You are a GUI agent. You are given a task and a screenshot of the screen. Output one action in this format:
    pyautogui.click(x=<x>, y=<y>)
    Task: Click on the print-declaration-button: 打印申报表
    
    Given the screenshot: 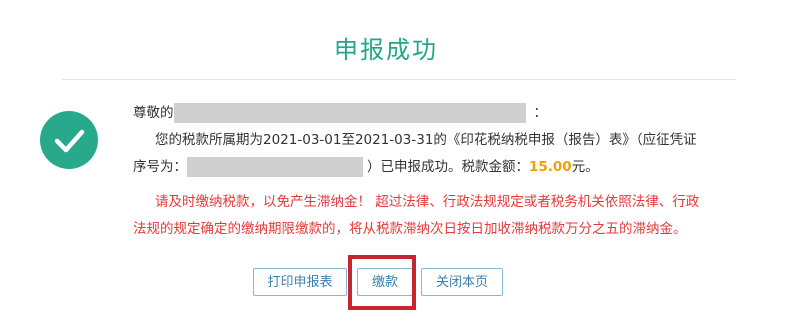 What is the action you would take?
    pyautogui.click(x=300, y=282)
    